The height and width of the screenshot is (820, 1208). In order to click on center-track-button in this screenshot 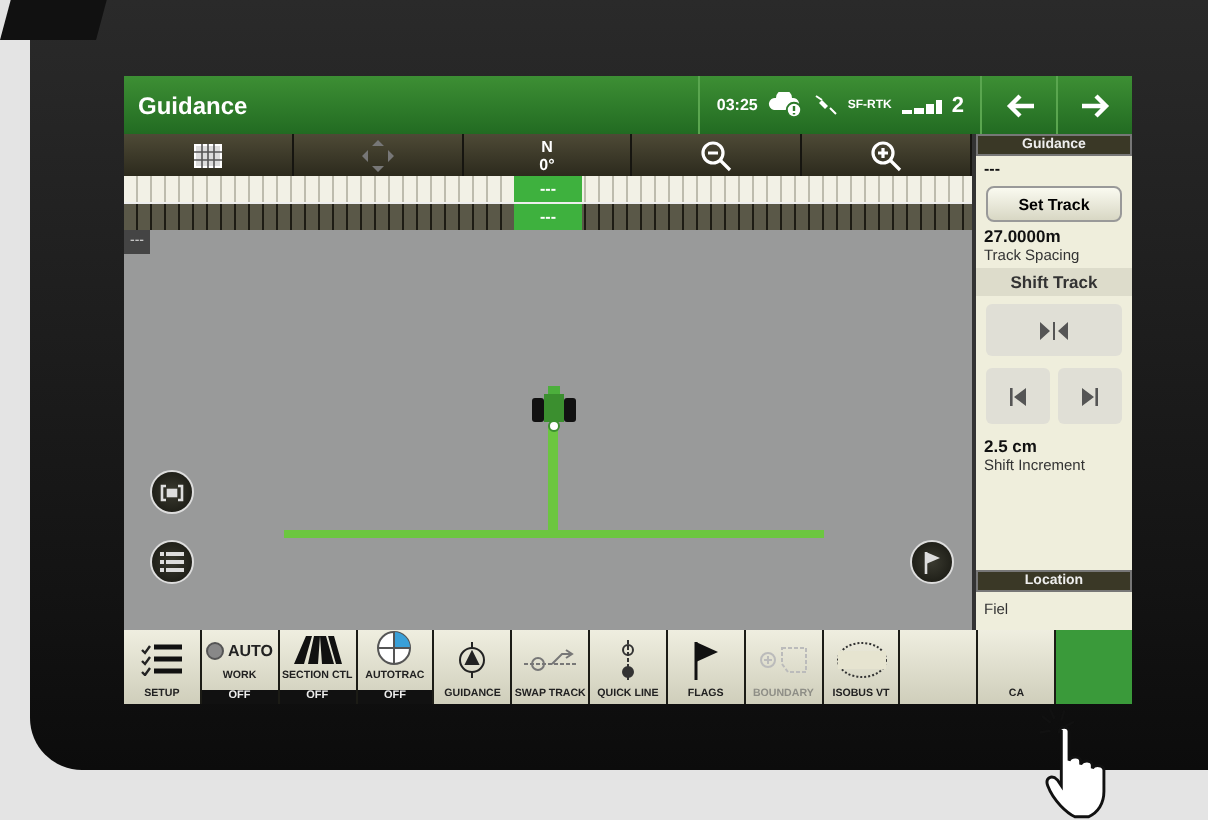, I will do `click(1054, 330)`.